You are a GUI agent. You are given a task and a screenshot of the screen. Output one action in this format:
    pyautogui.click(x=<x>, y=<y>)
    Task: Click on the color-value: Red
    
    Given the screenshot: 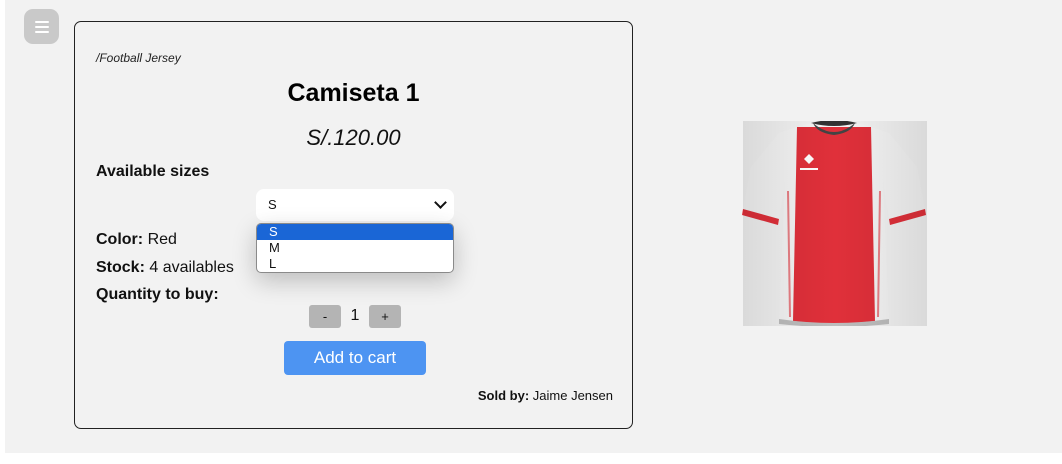 What is the action you would take?
    pyautogui.click(x=162, y=239)
    